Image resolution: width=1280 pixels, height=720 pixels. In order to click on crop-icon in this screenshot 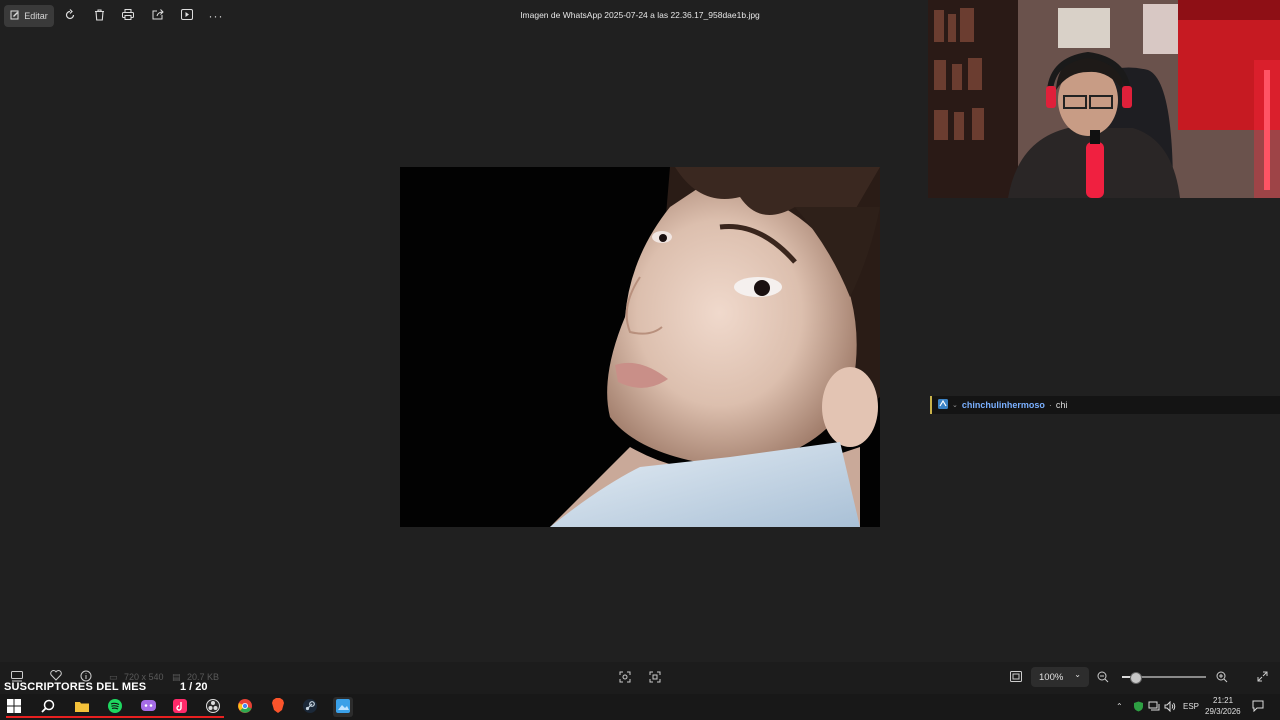, I will do `click(655, 678)`.